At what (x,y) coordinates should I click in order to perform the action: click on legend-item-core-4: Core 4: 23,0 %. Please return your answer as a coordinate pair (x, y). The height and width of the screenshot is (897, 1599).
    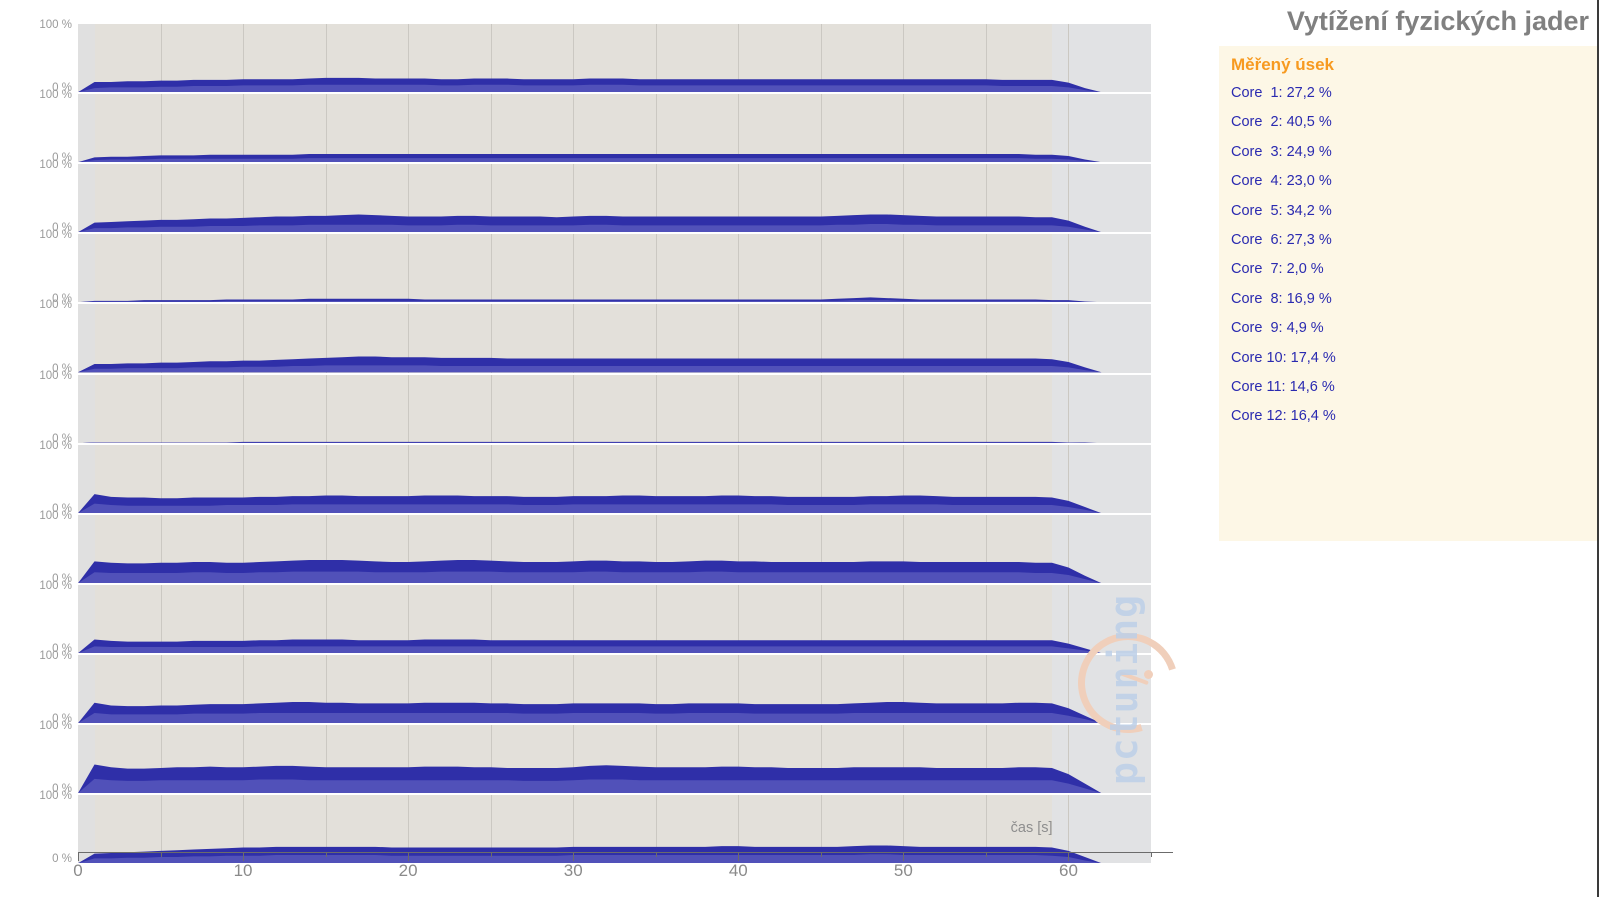
    Looking at the image, I should click on (1281, 181).